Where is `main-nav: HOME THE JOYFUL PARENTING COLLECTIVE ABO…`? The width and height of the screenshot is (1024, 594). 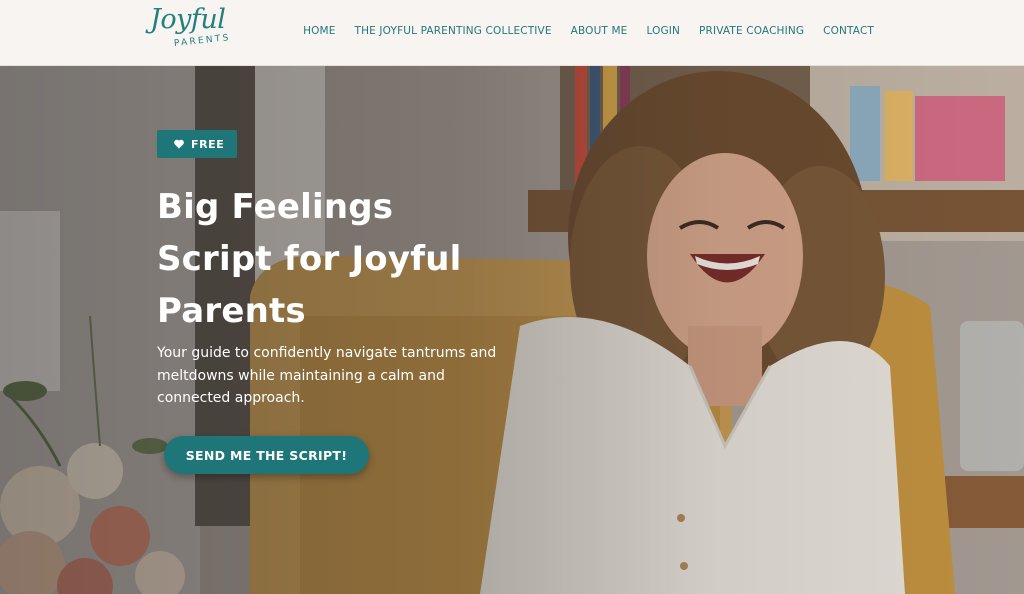 main-nav: HOME THE JOYFUL PARENTING COLLECTIVE ABO… is located at coordinates (588, 31).